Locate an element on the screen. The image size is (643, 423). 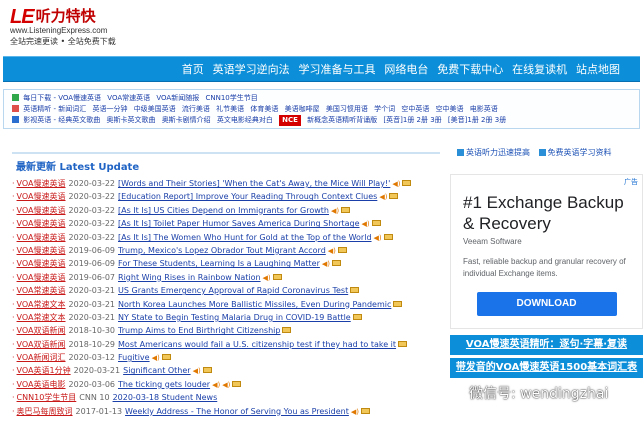
ql-link: 礼节美语 is located at coordinates (230, 109).